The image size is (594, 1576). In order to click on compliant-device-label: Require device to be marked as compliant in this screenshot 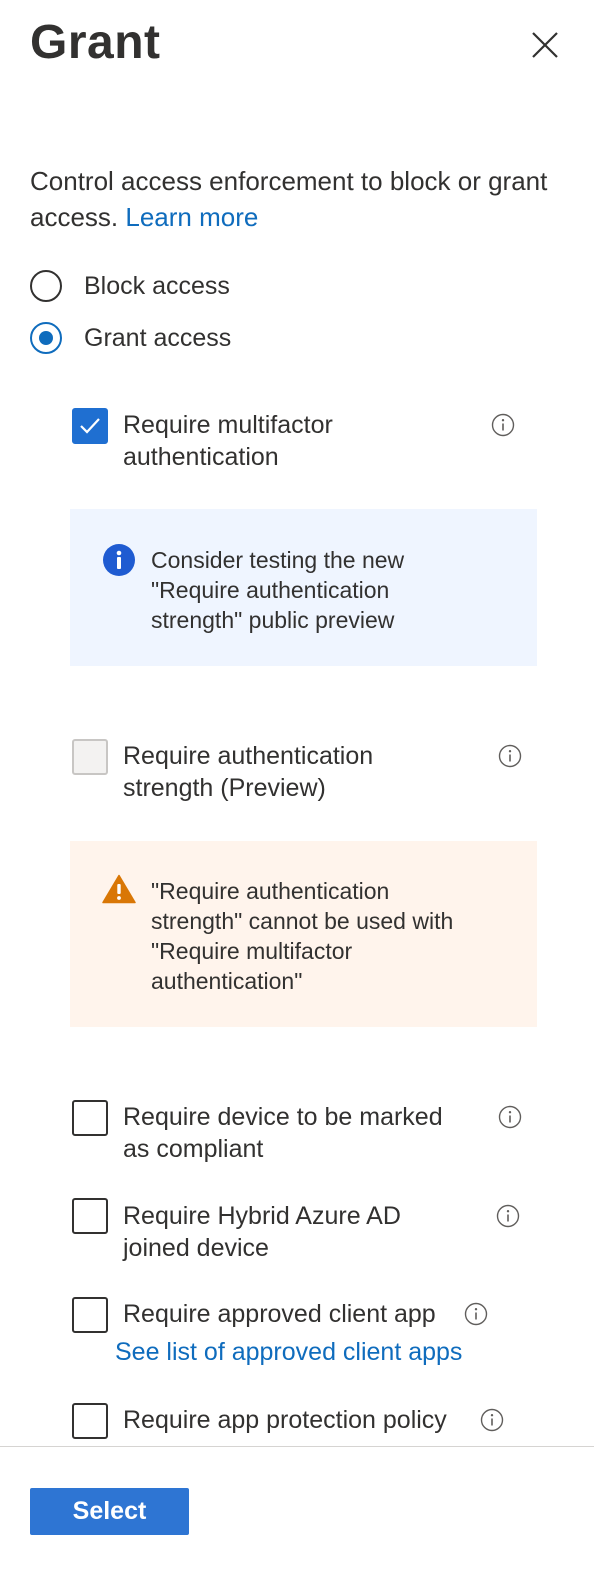, I will do `click(283, 1133)`.